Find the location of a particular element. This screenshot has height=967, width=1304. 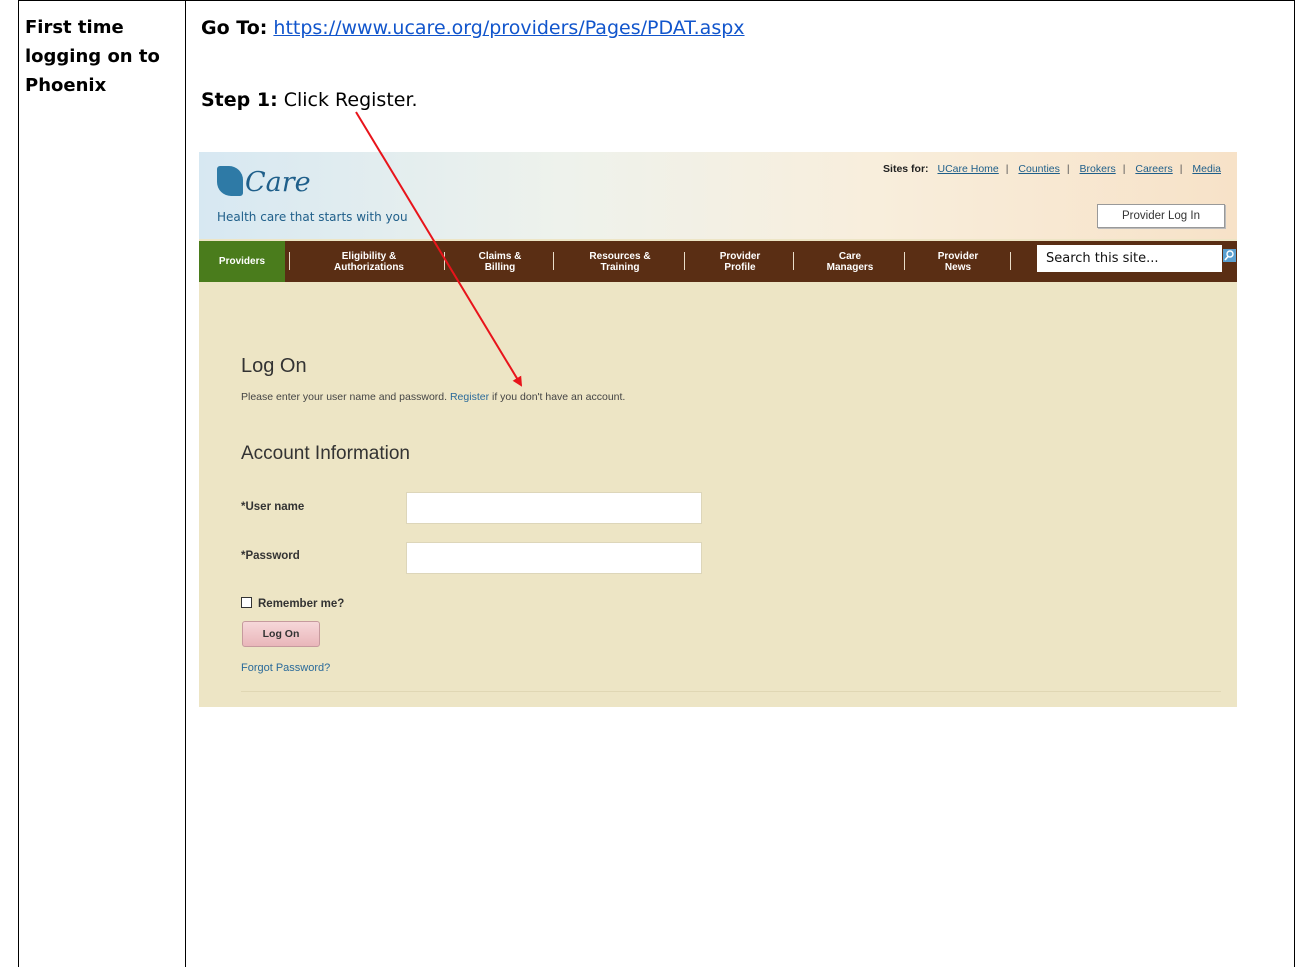

logon-button: Log On is located at coordinates (281, 634).